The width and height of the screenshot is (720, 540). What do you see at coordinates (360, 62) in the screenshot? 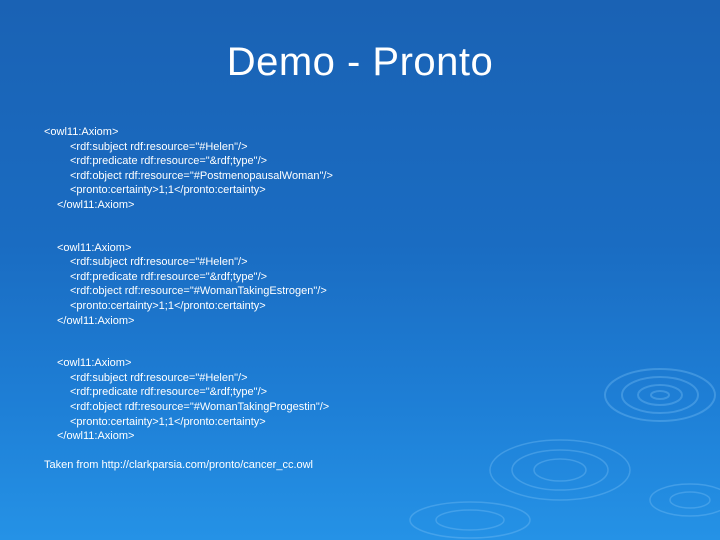
I see `slide-title: Demo - Pronto` at bounding box center [360, 62].